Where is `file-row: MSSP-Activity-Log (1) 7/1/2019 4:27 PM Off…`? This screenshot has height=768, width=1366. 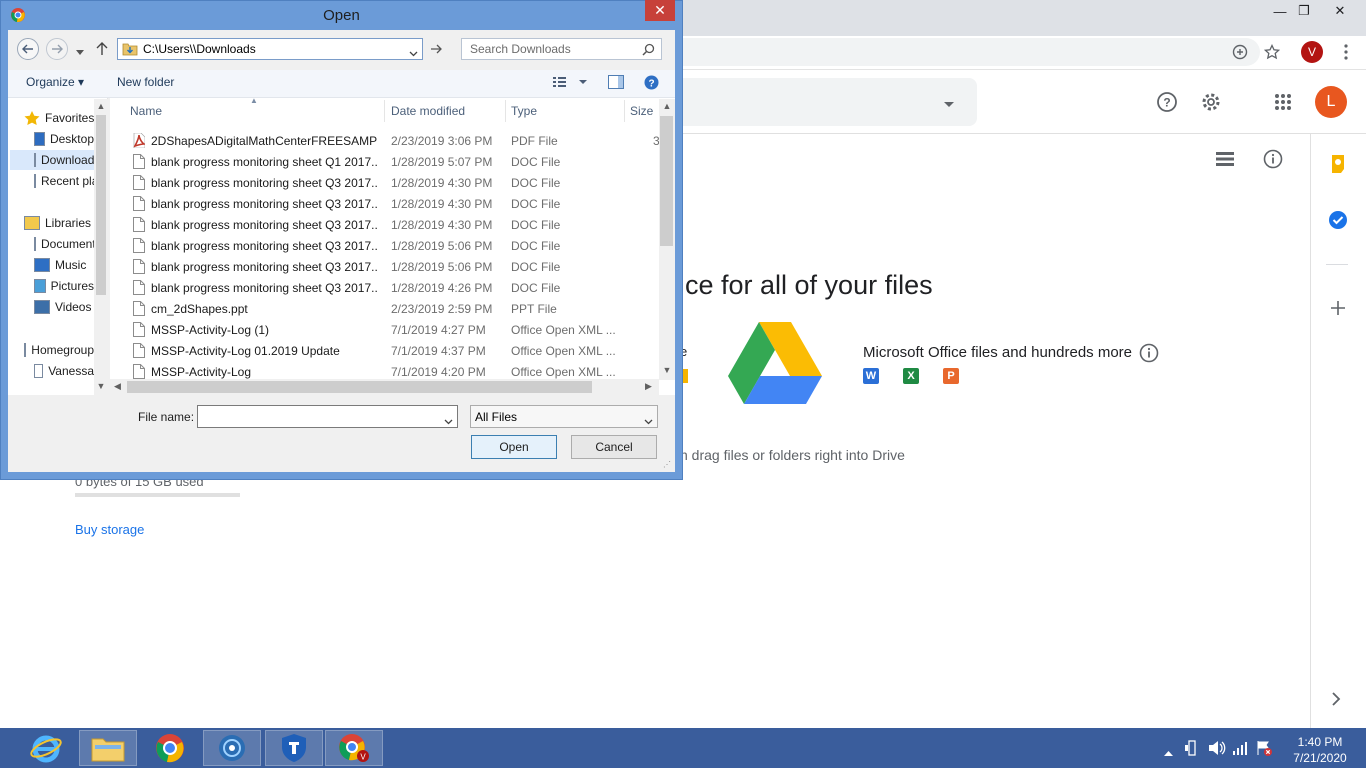 file-row: MSSP-Activity-Log (1) 7/1/2019 4:27 PM Off… is located at coordinates (393, 329).